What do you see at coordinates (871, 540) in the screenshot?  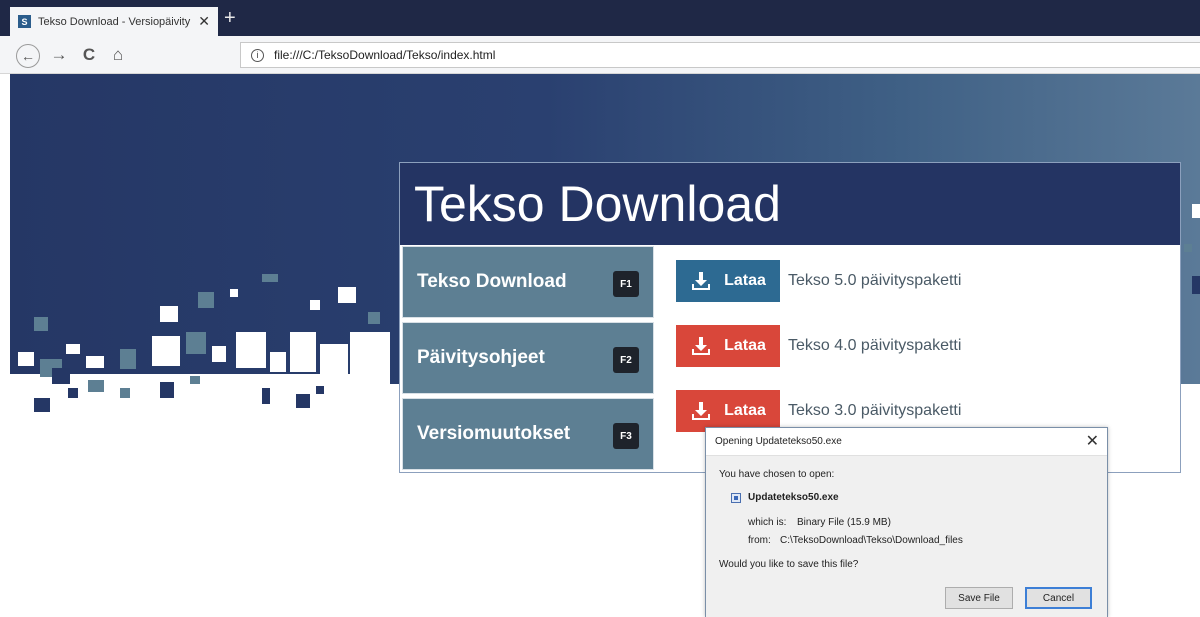 I see `file-source-value: C:\TeksoDownload\Tekso\Download_files` at bounding box center [871, 540].